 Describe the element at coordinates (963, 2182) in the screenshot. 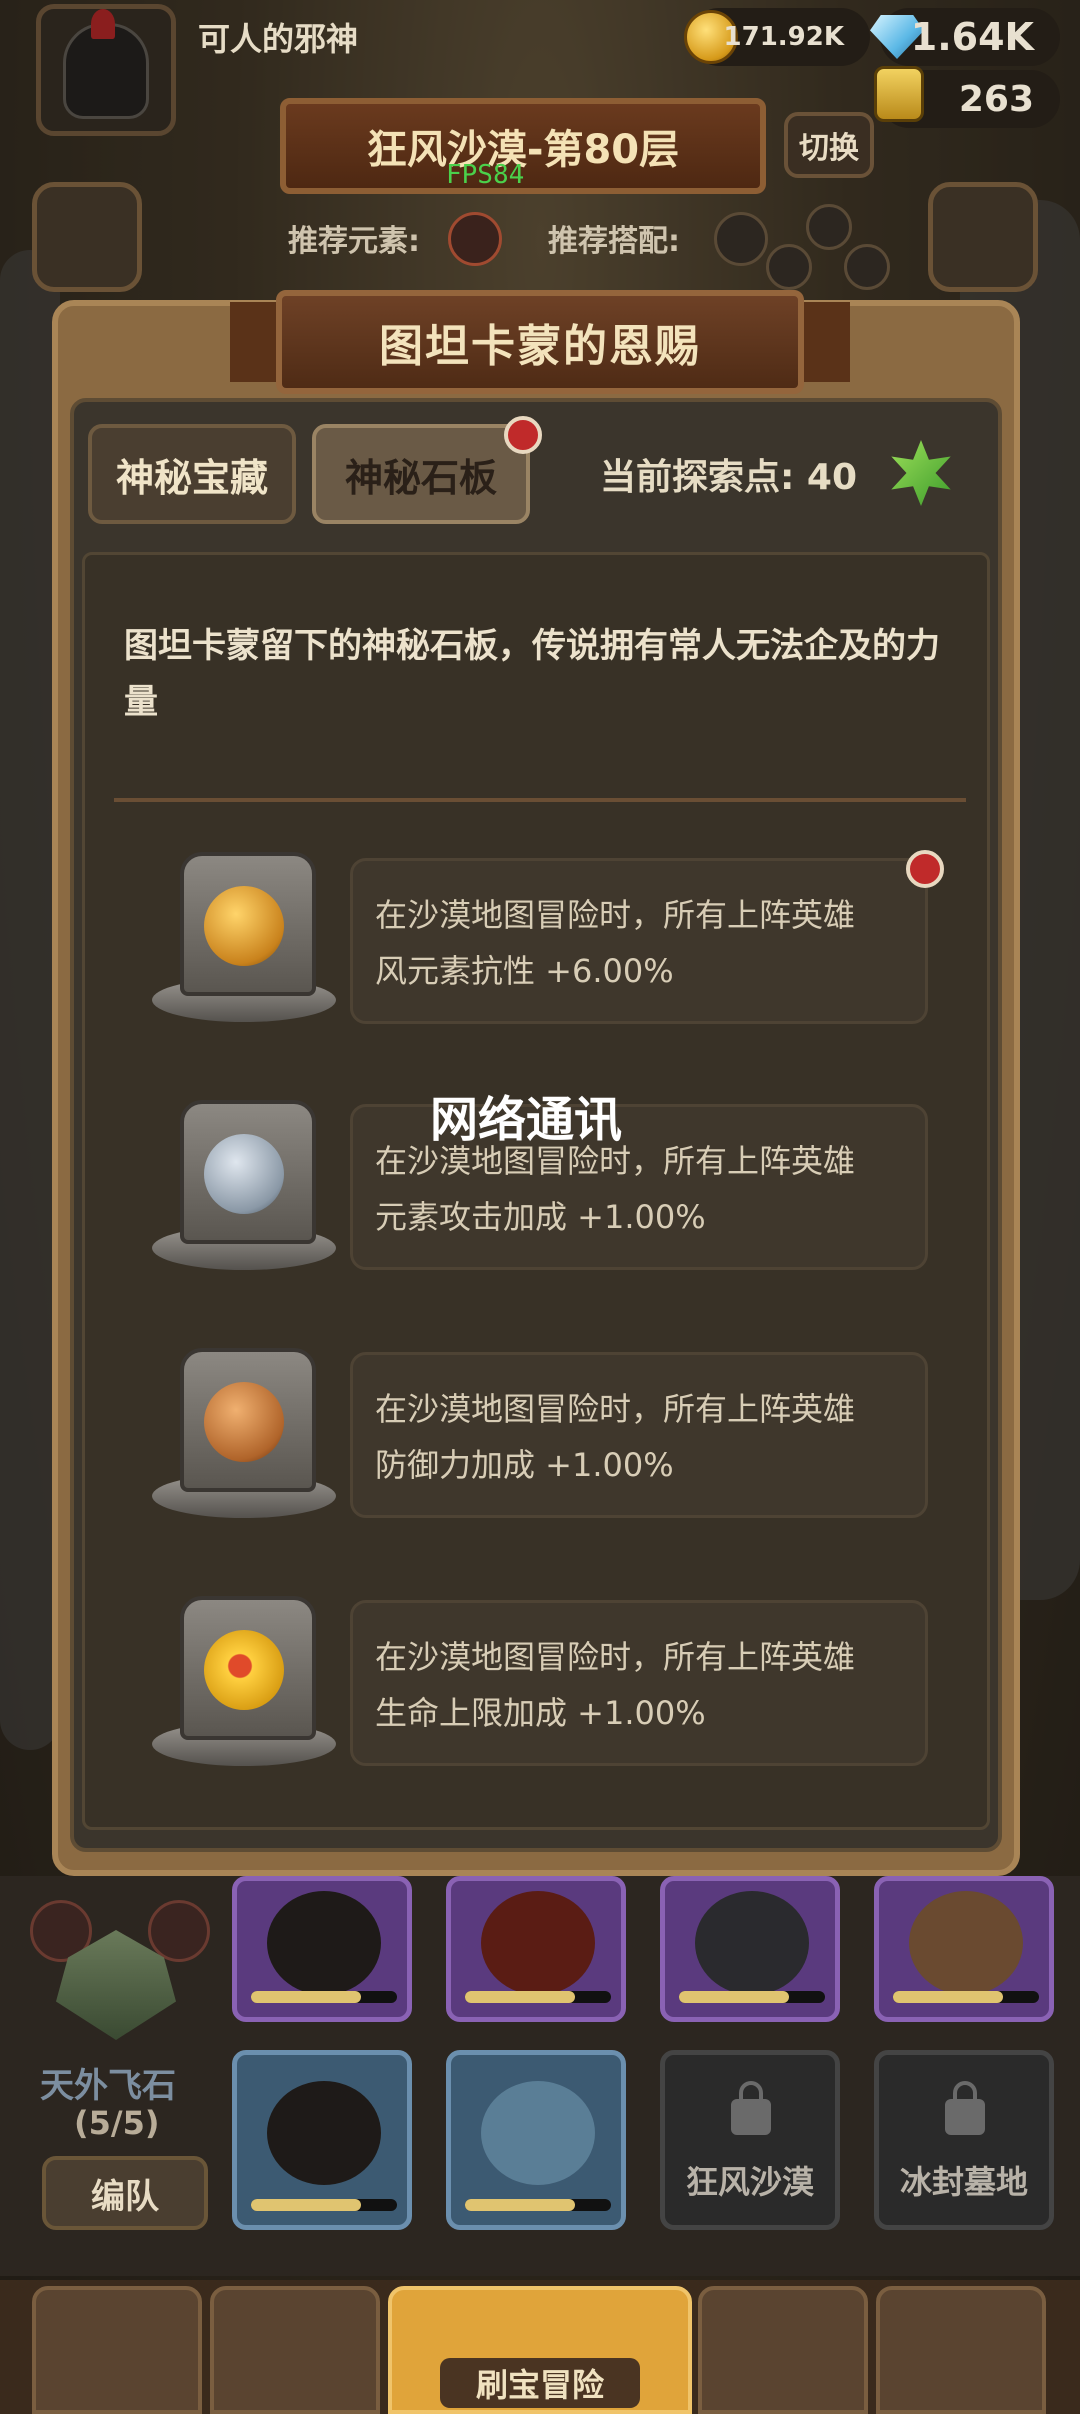

I see `locked-slot-label: 冰封墓地` at that location.